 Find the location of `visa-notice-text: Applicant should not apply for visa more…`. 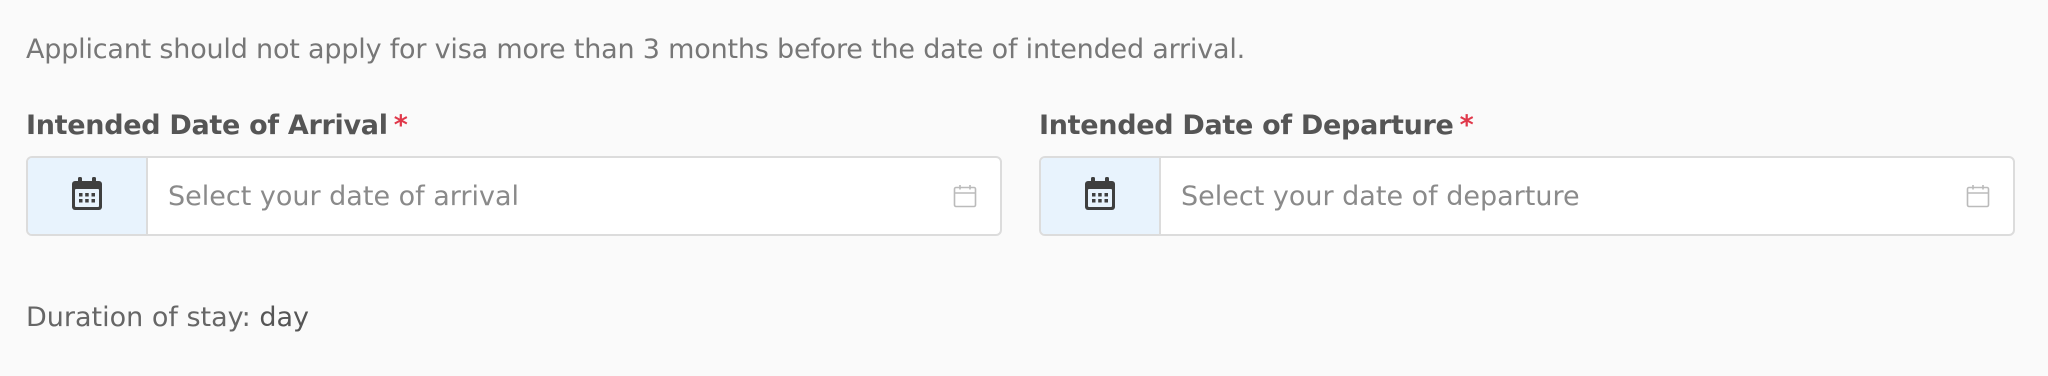

visa-notice-text: Applicant should not apply for visa more… is located at coordinates (636, 49).